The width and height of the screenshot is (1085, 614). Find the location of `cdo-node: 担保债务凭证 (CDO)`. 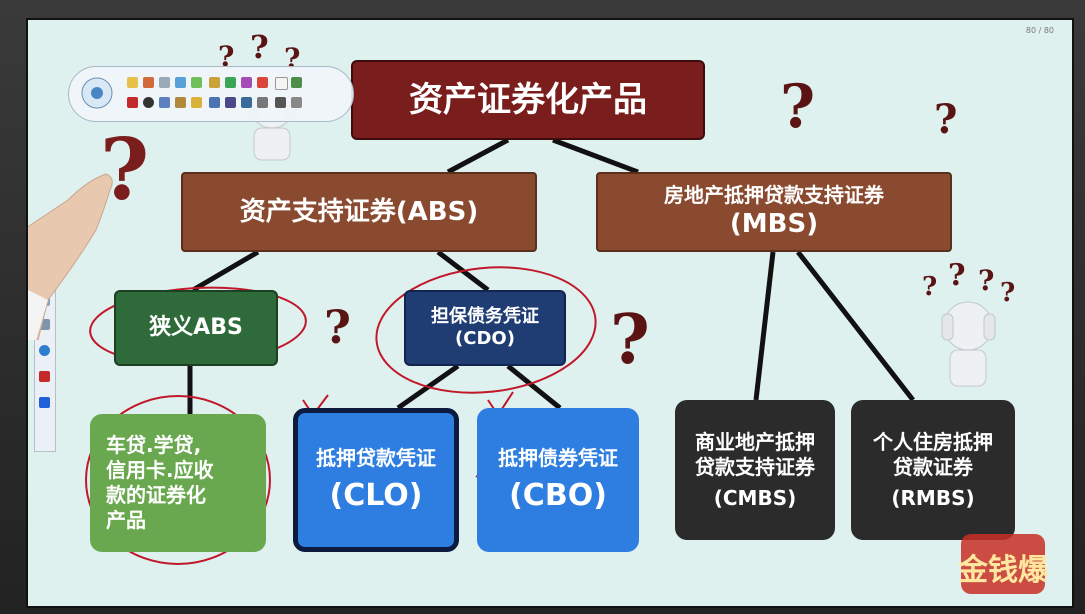

cdo-node: 担保债务凭证 (CDO) is located at coordinates (485, 328).